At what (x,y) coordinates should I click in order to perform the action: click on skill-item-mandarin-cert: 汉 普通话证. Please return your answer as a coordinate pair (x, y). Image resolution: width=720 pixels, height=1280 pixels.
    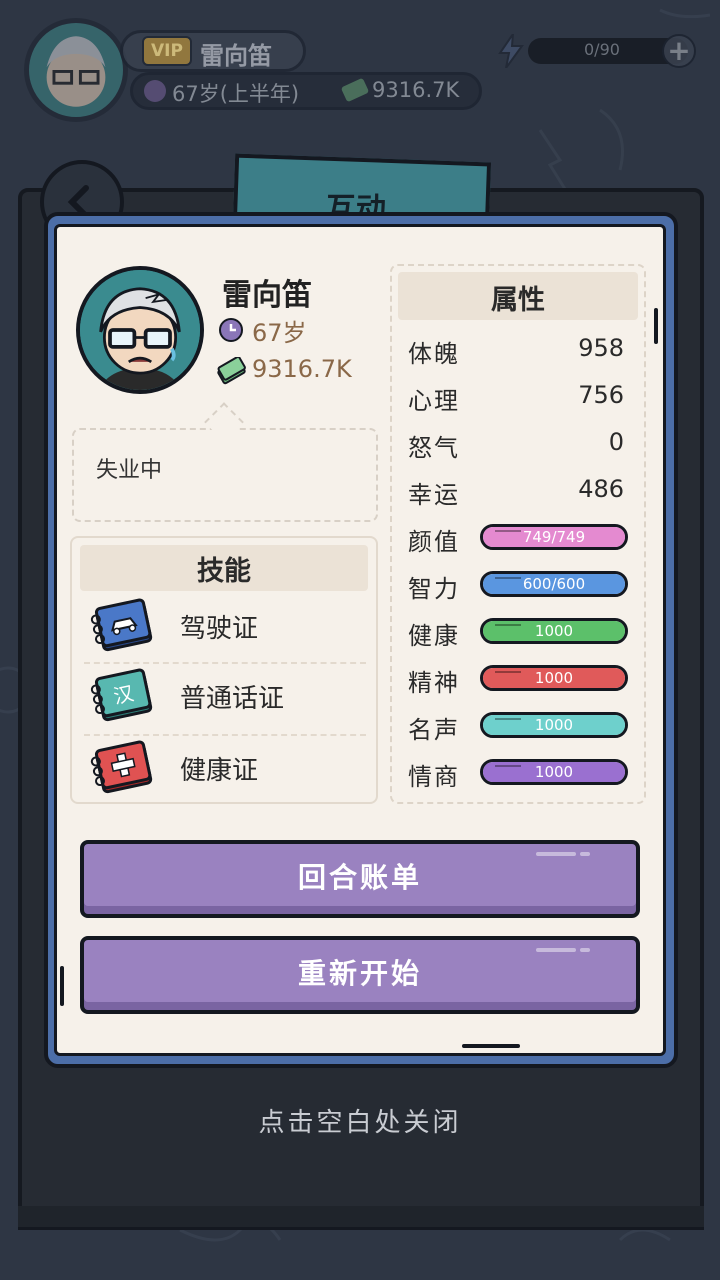
    Looking at the image, I should click on (226, 698).